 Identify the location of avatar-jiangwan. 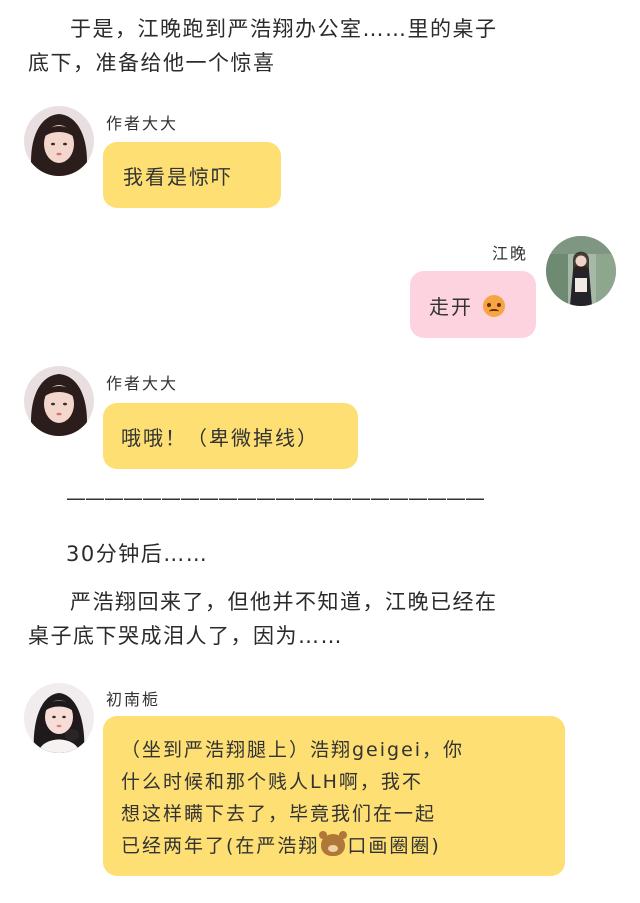
(581, 271).